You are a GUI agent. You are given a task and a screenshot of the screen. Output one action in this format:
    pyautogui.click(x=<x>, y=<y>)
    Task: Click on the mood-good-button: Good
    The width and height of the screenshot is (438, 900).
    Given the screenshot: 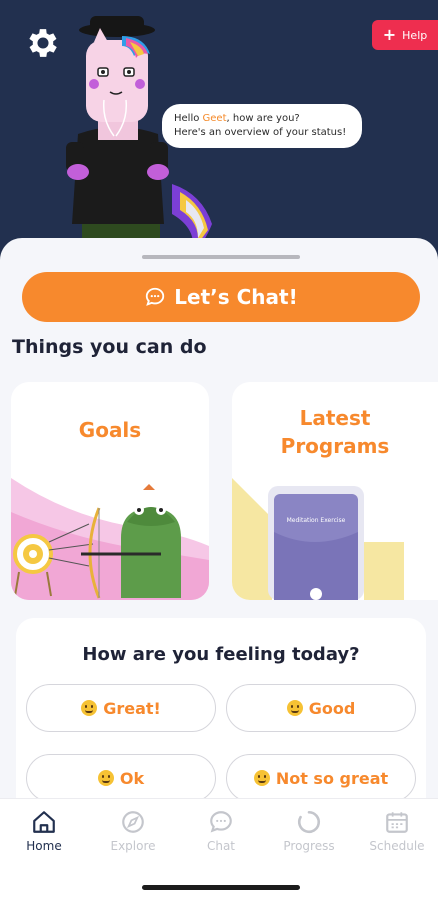 What is the action you would take?
    pyautogui.click(x=321, y=708)
    